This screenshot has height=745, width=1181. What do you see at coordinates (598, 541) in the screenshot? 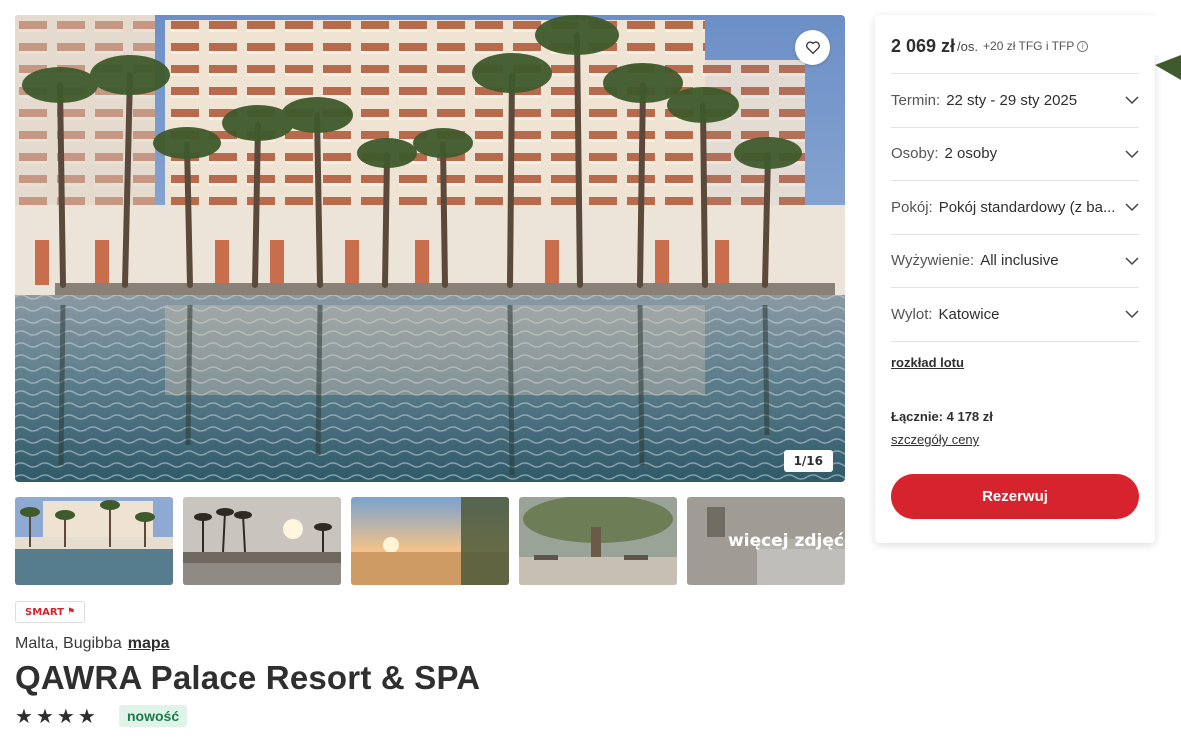
I see `thumbnail-restaurant` at bounding box center [598, 541].